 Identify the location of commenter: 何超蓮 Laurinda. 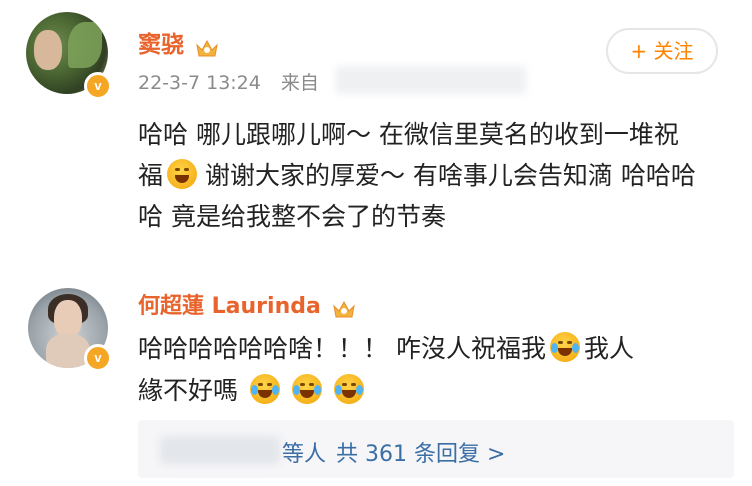
(247, 304).